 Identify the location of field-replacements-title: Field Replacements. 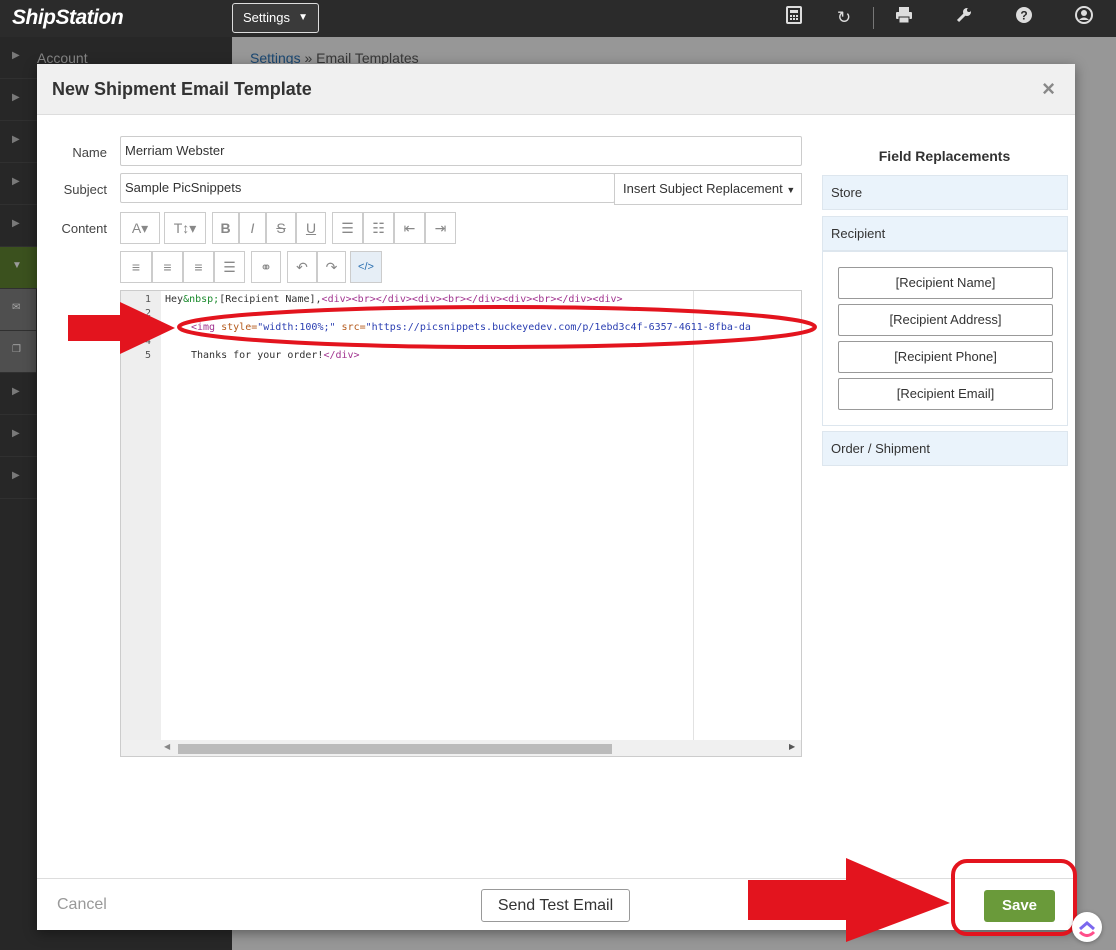
(944, 156).